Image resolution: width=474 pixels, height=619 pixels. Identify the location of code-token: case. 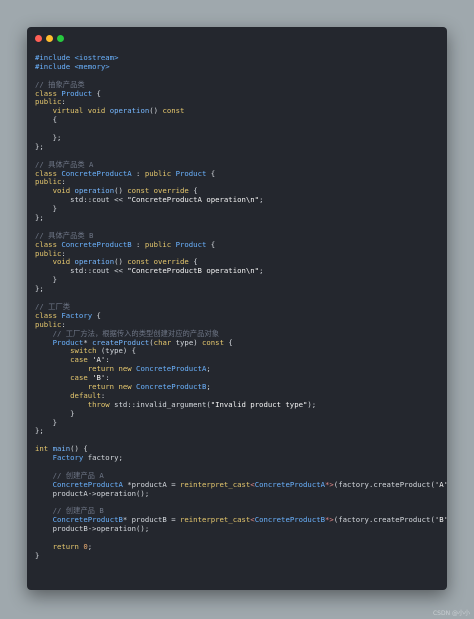
(81, 378).